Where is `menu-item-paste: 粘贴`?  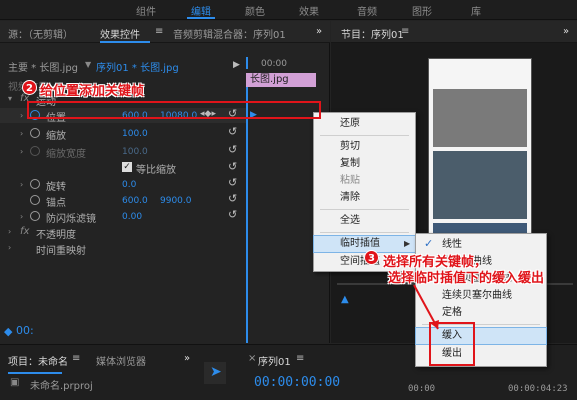 menu-item-paste: 粘贴 is located at coordinates (364, 181).